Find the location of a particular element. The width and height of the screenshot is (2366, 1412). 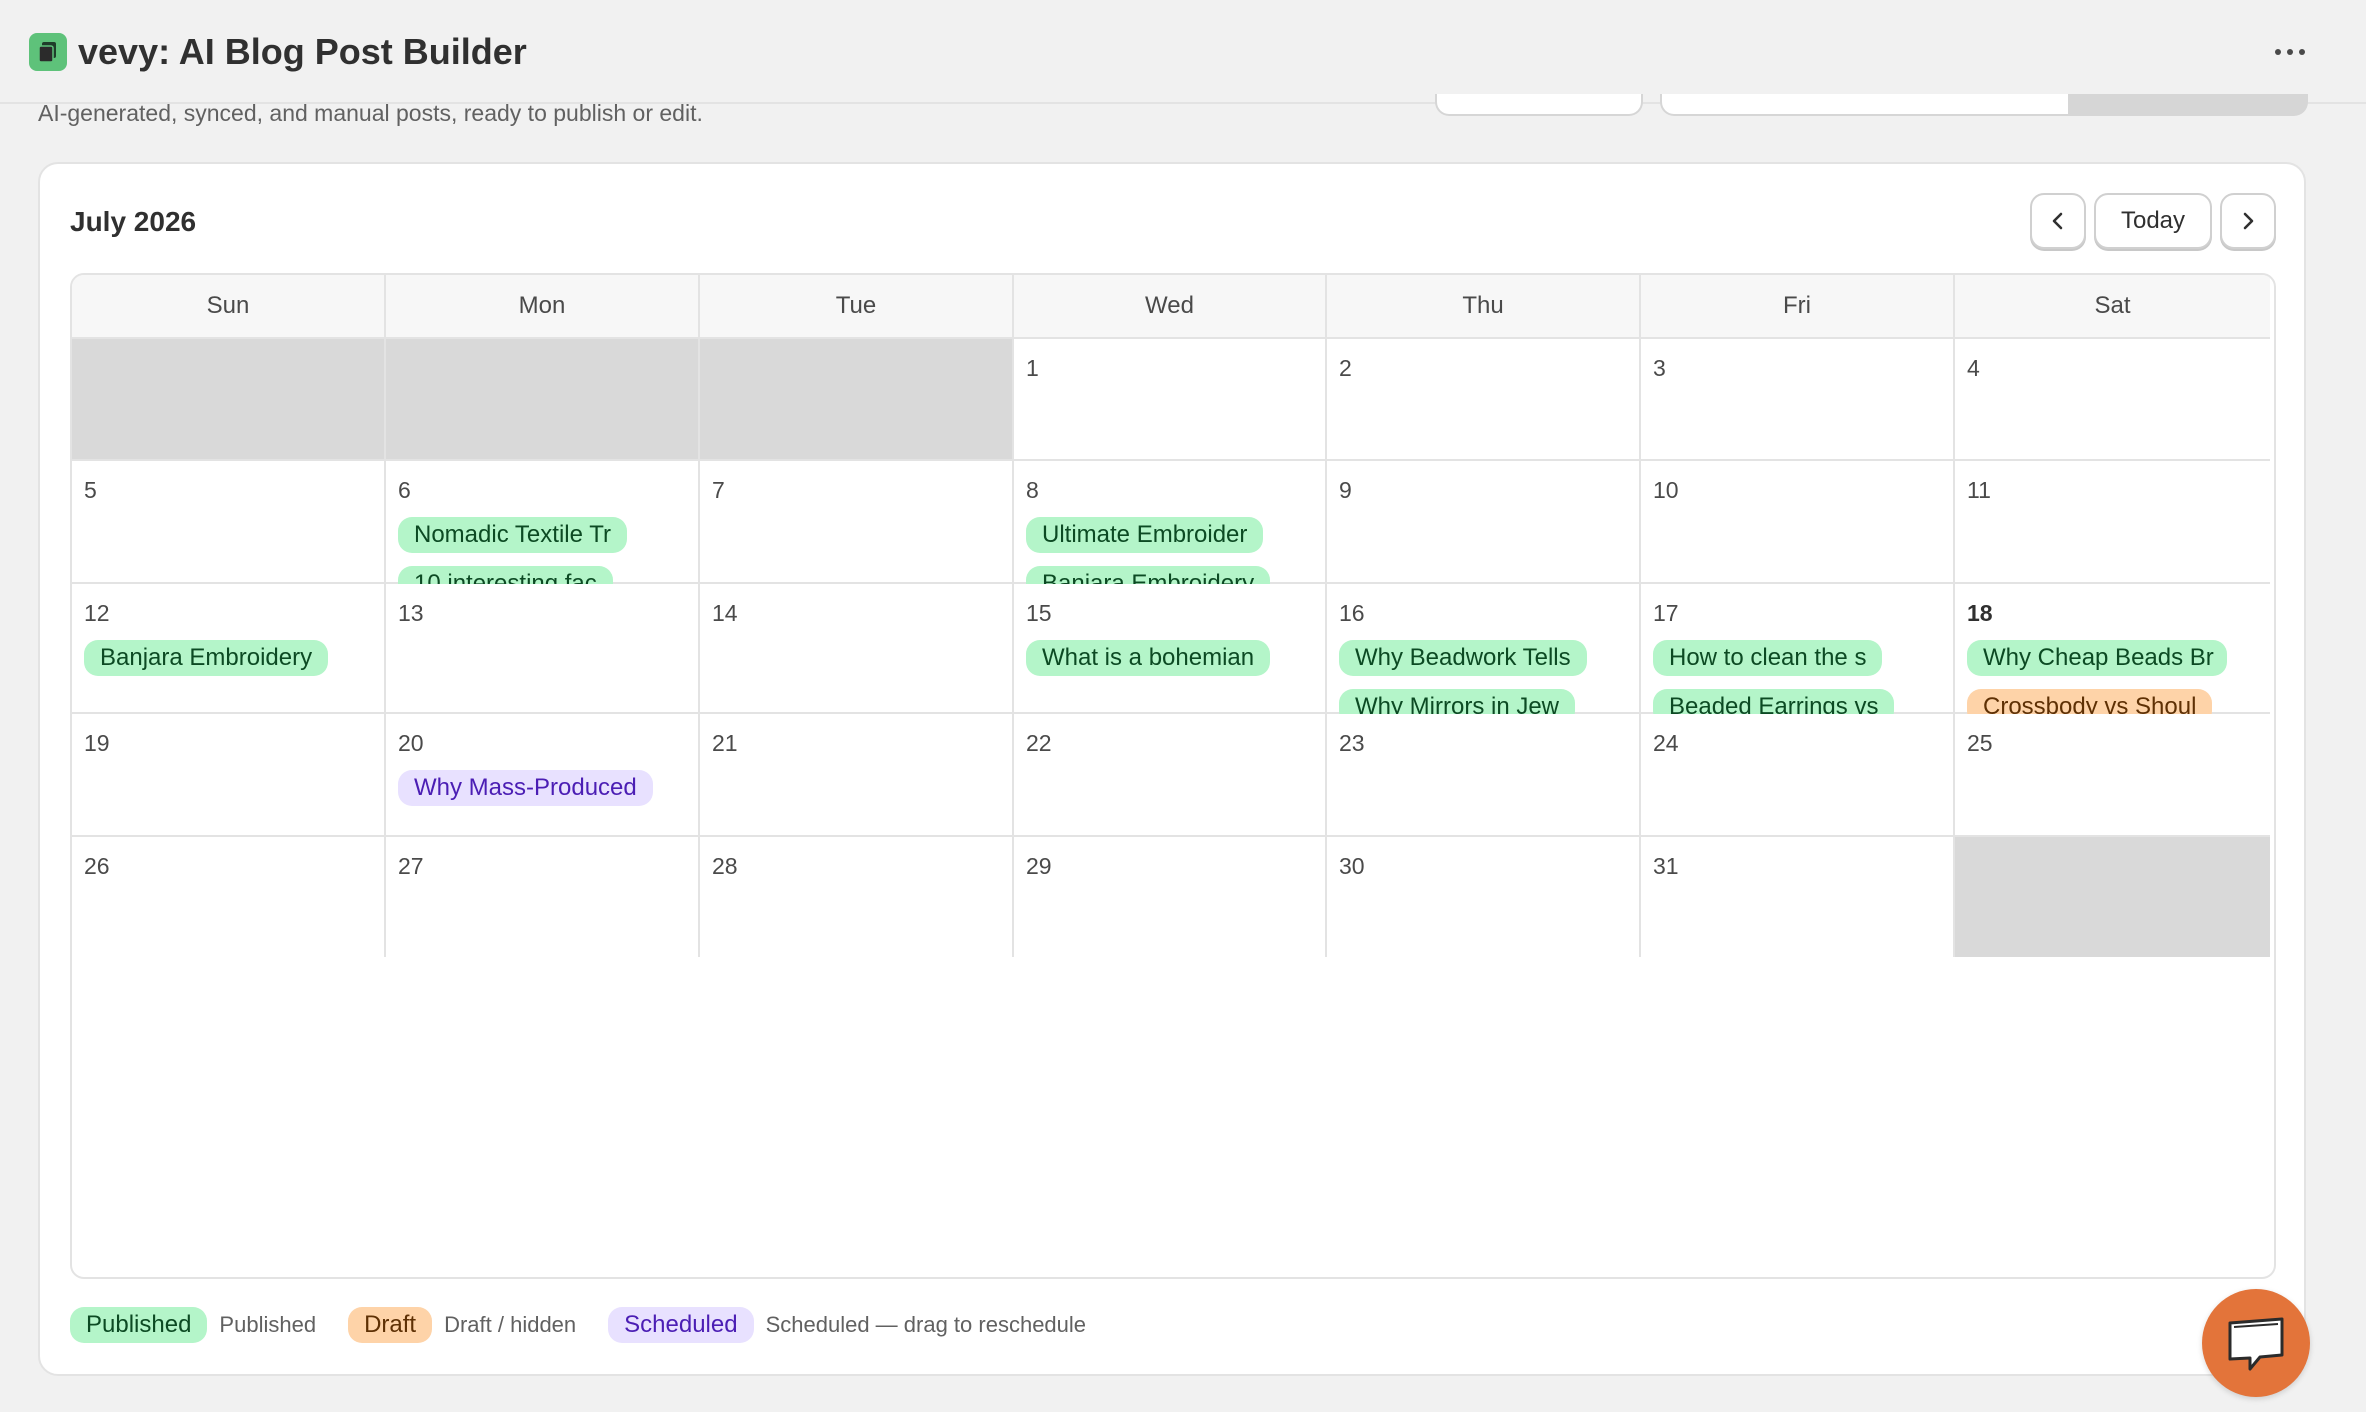

calendar-day-6: 6Nomadic Textile Tr10 interesting fac is located at coordinates (543, 531).